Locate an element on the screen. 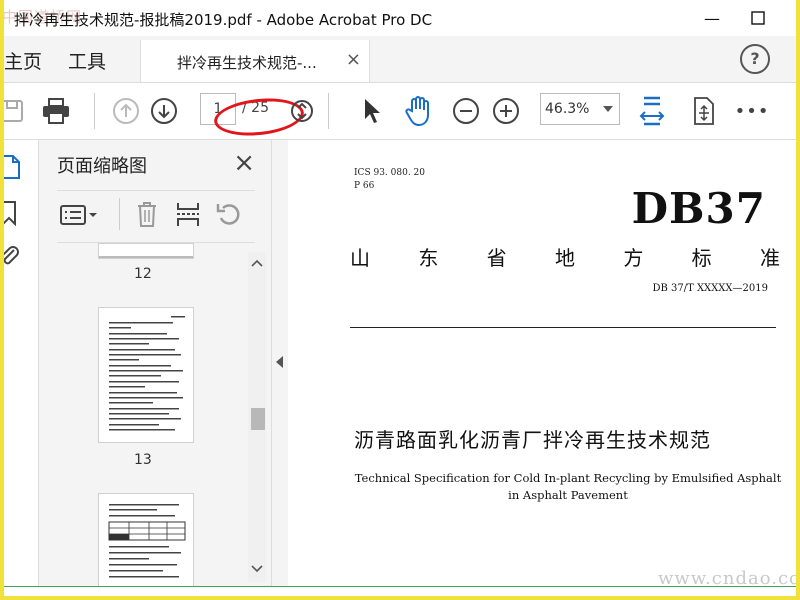 The height and width of the screenshot is (600, 800). maximize-icon is located at coordinates (758, 18).